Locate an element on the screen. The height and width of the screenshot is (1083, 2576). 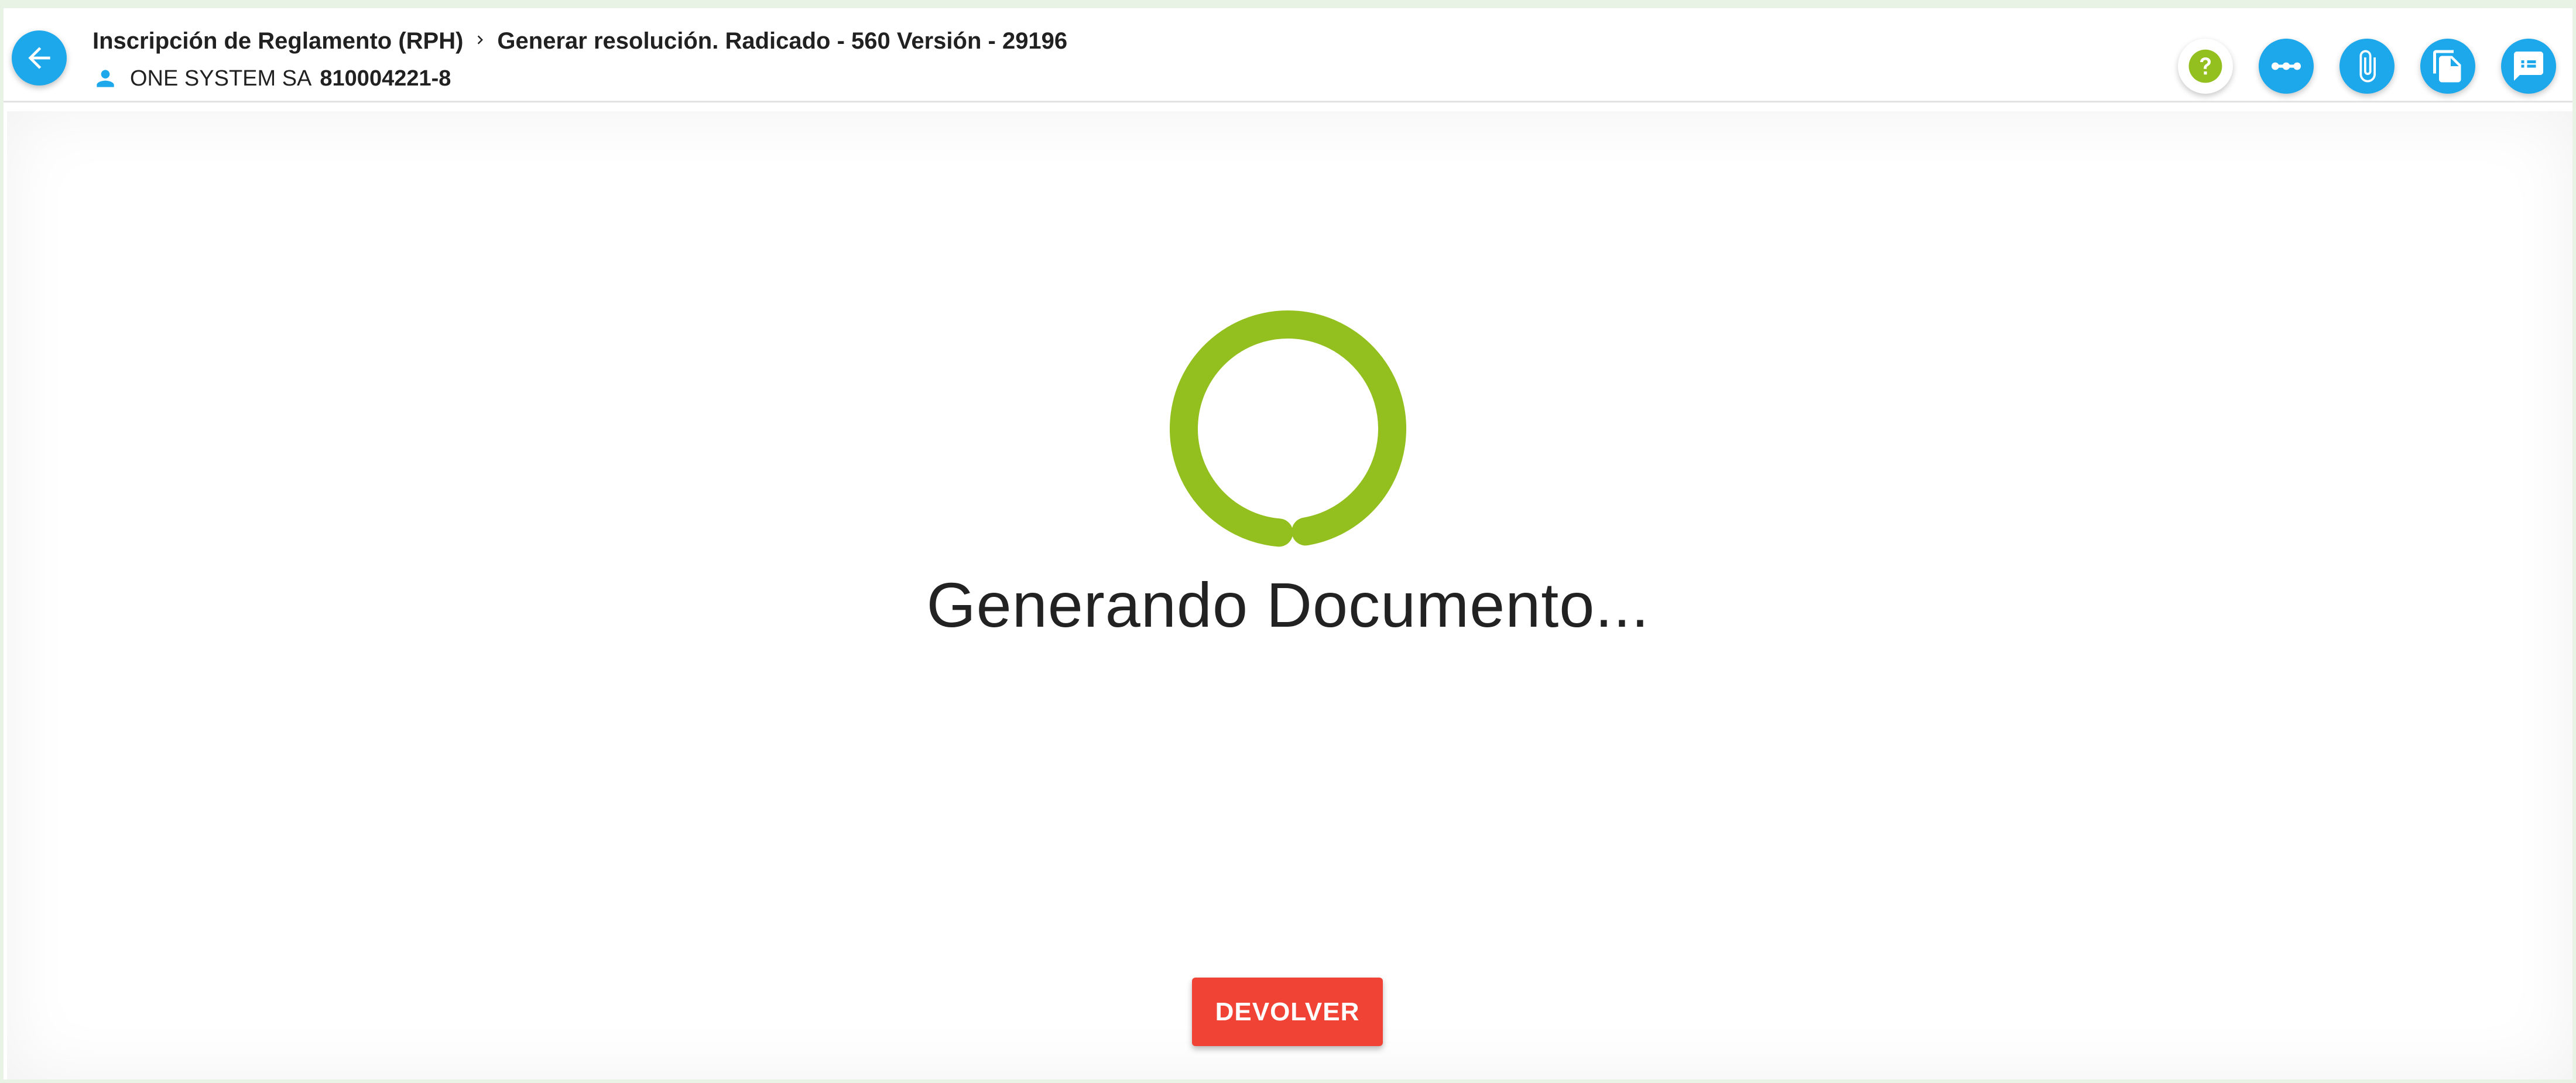
attachments-button is located at coordinates (2367, 66).